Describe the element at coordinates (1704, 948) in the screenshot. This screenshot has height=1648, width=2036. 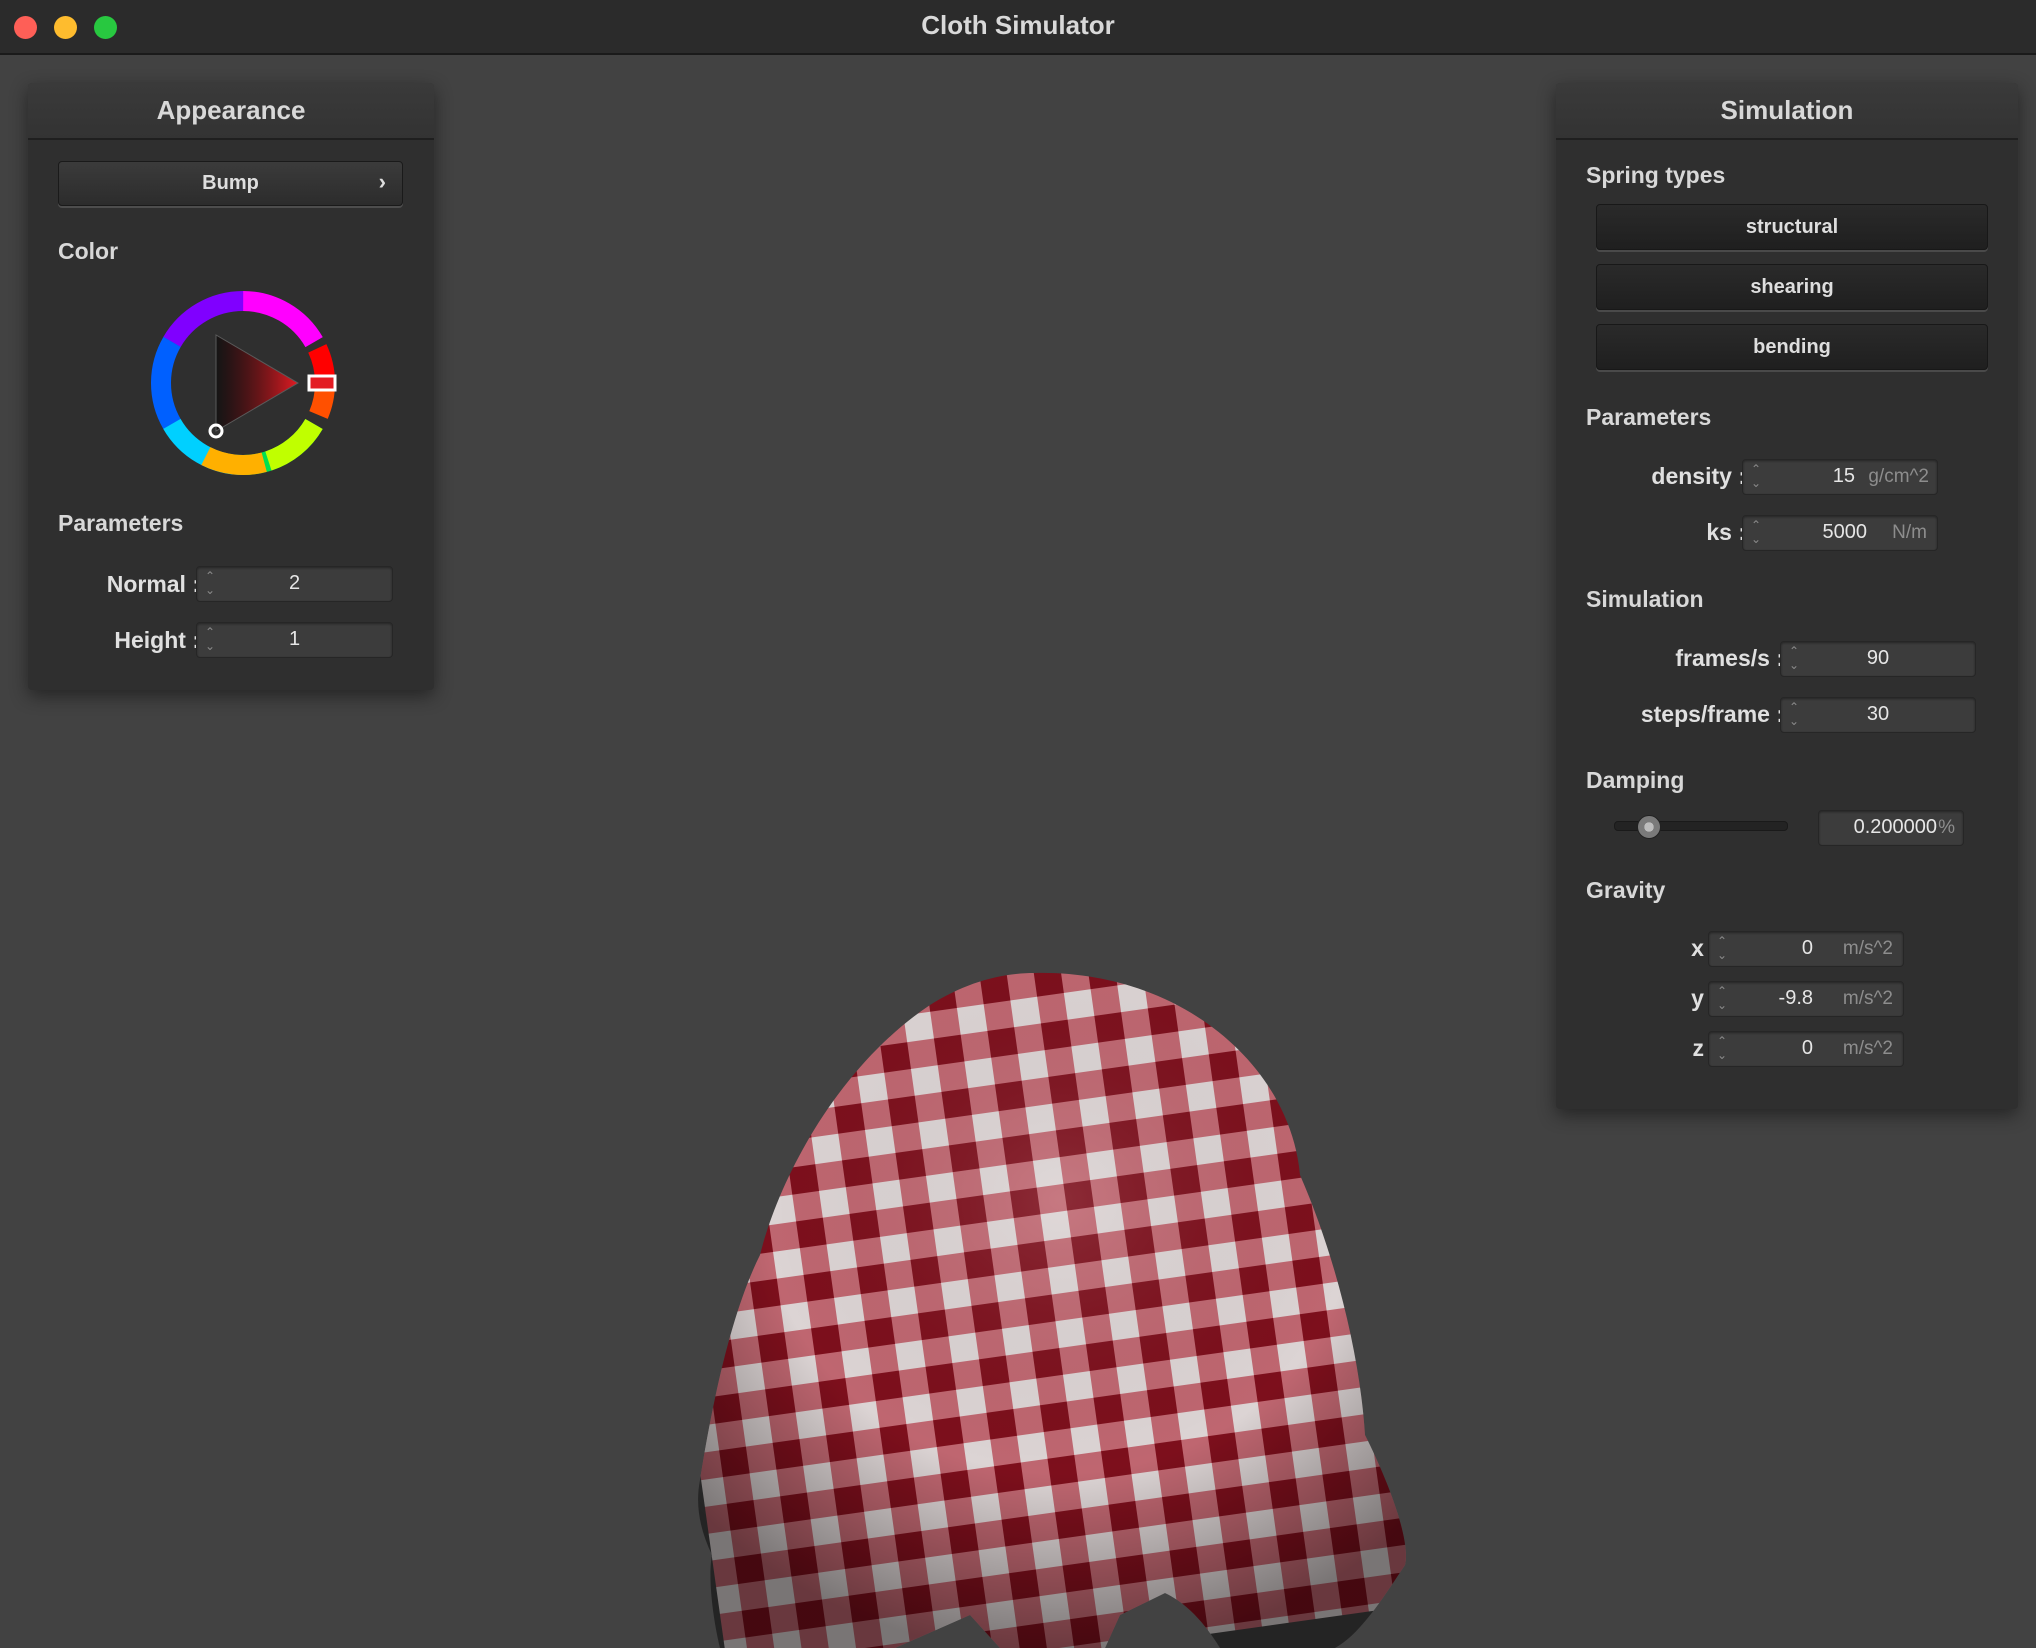
I see `gravity-x-label: x :` at that location.